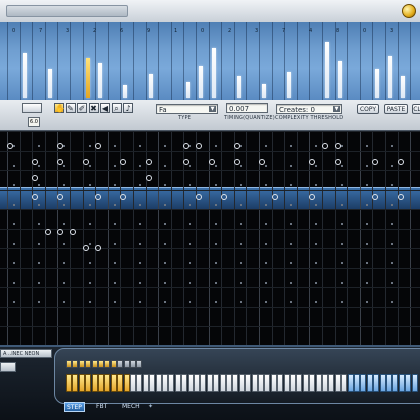 This screenshot has width=420, height=420. Describe the element at coordinates (67, 11) in the screenshot. I see `title-grip` at that location.